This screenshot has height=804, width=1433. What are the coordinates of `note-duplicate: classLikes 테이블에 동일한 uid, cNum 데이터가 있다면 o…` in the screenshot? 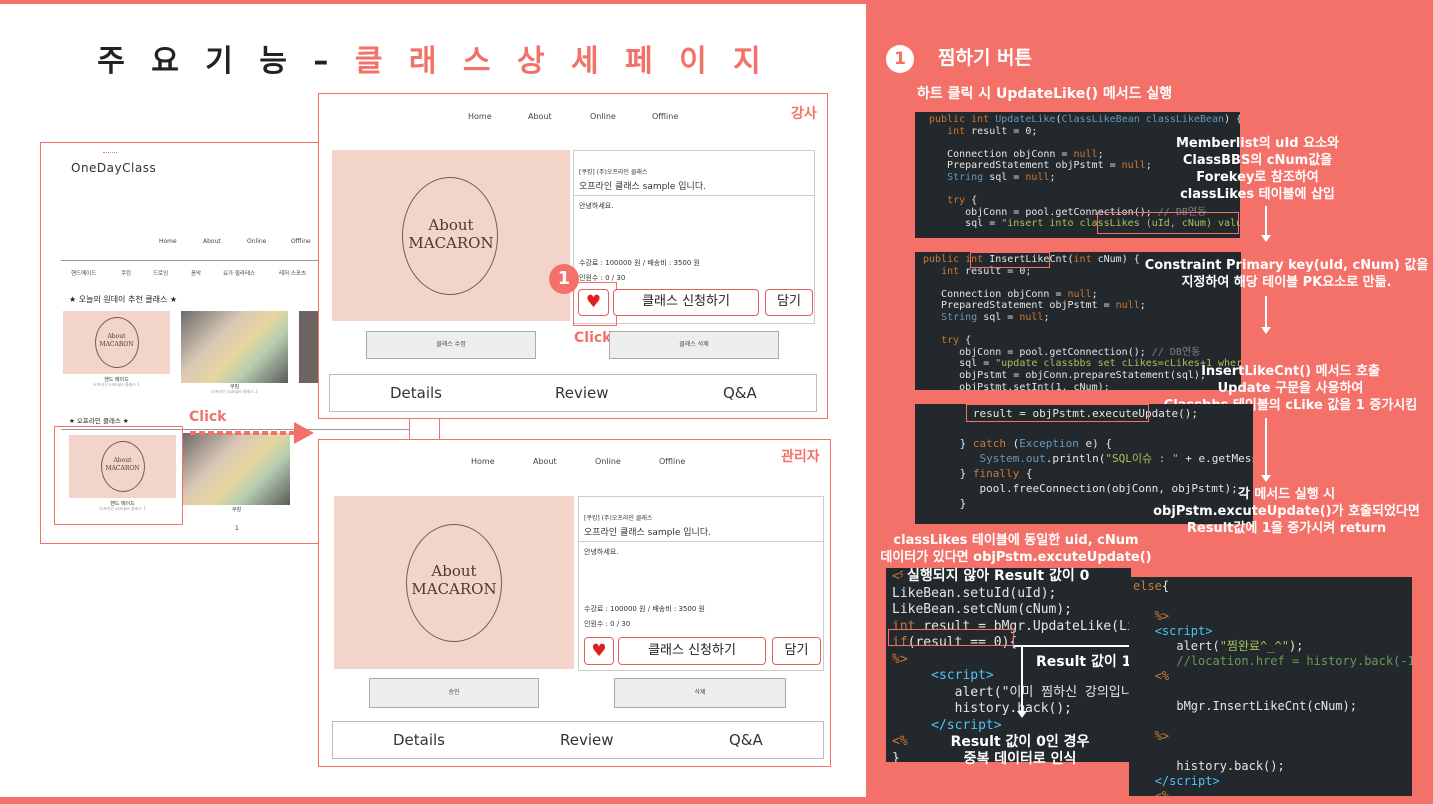 It's located at (1016, 549).